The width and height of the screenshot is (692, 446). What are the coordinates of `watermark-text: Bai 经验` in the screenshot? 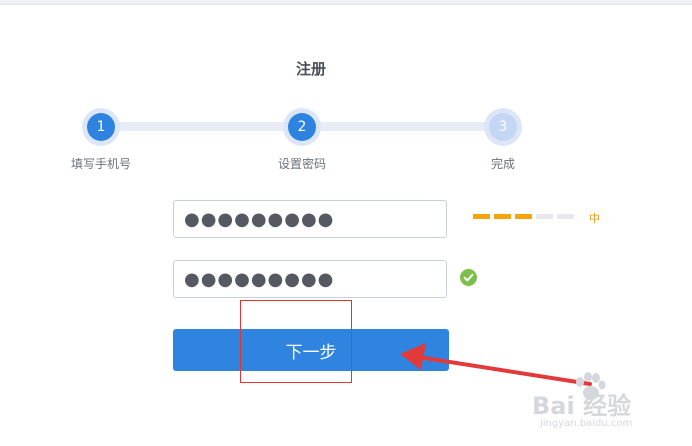 It's located at (582, 406).